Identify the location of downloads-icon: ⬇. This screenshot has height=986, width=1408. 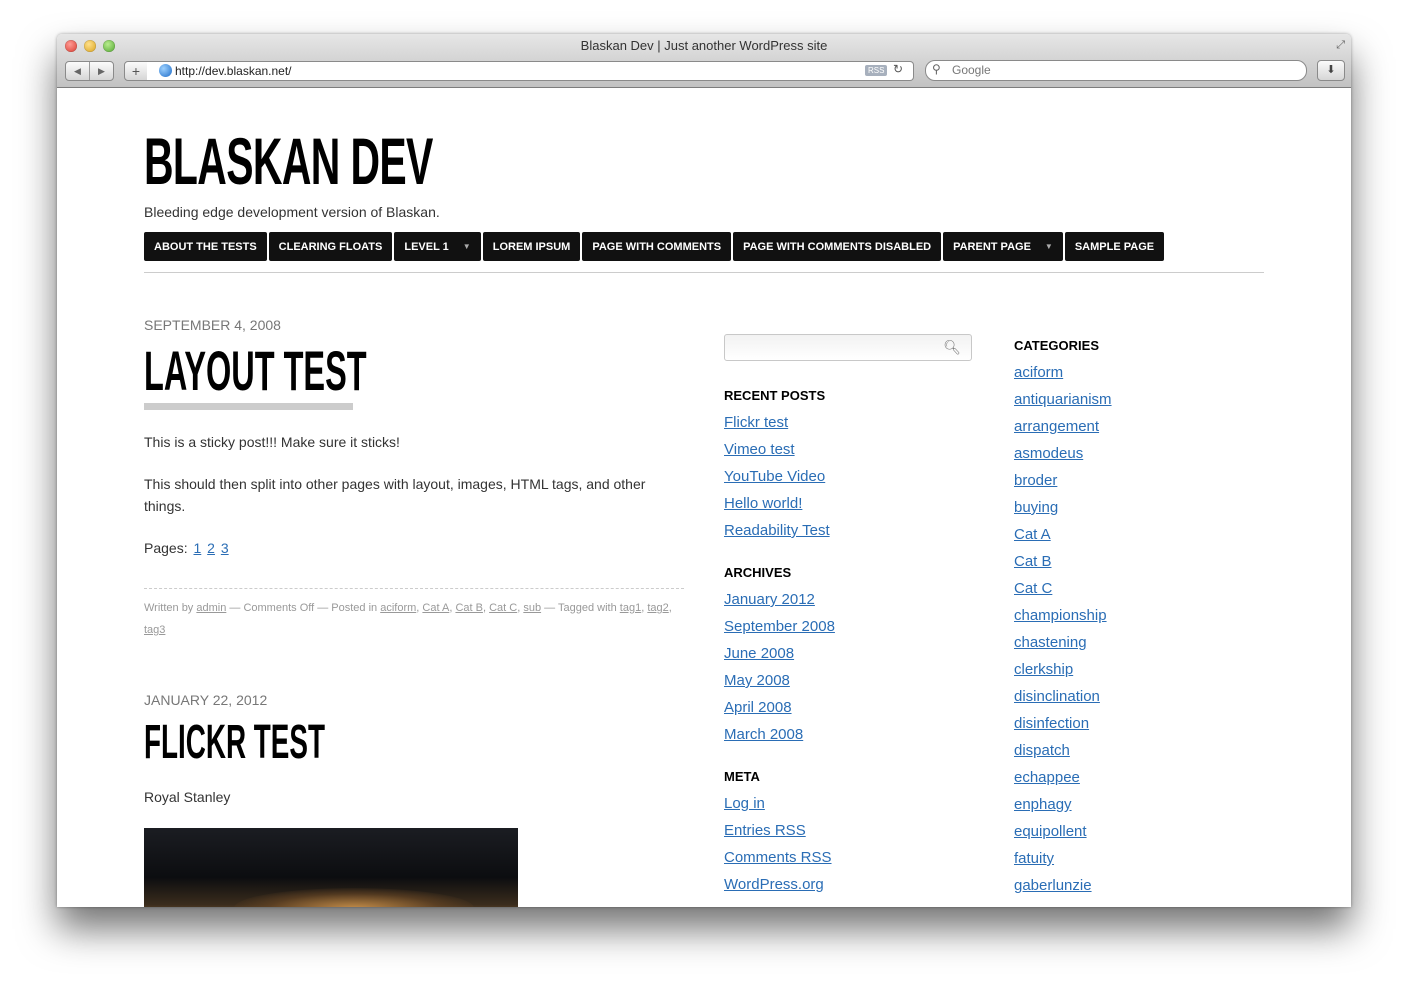
(1331, 70).